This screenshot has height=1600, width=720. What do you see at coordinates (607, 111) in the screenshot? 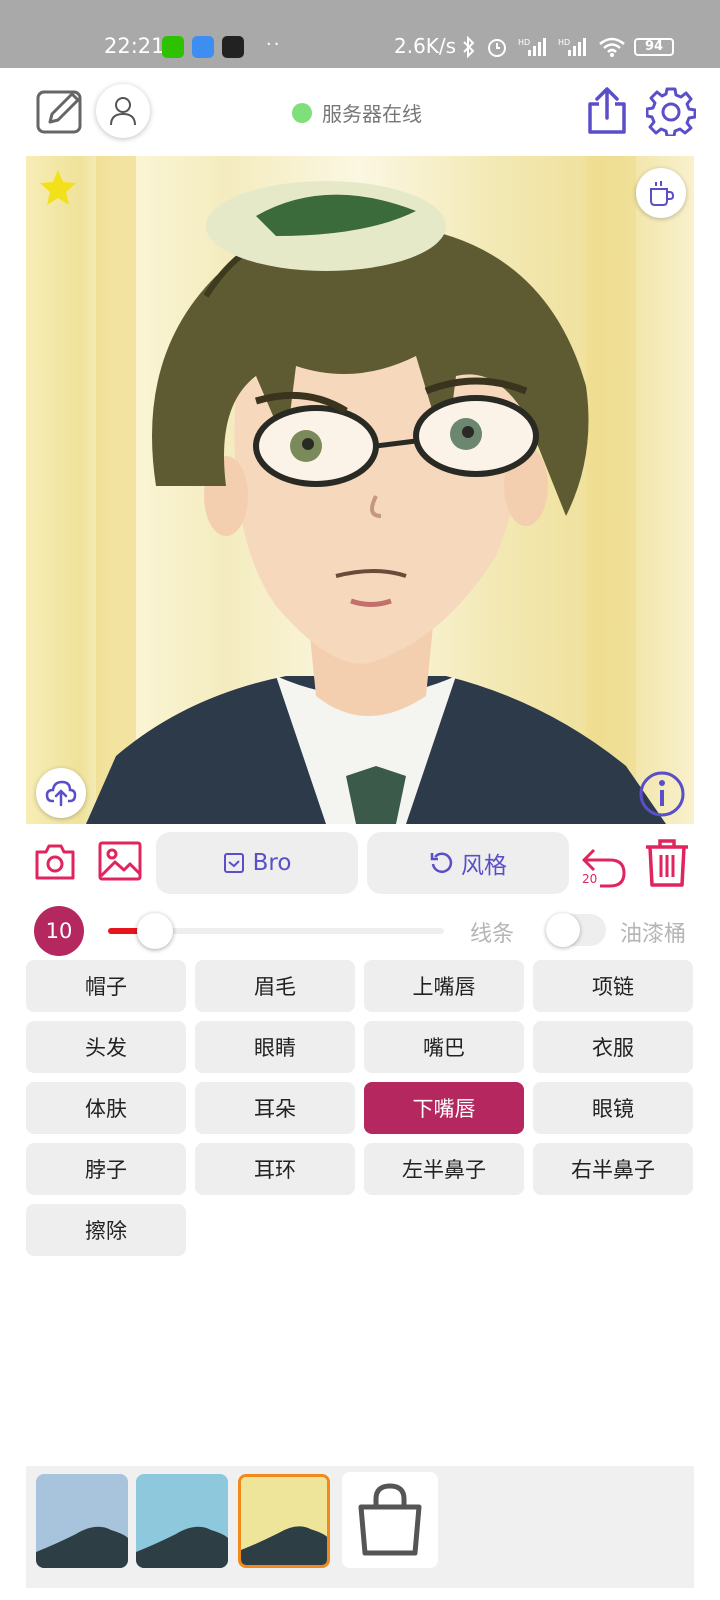
I see `share-icon` at bounding box center [607, 111].